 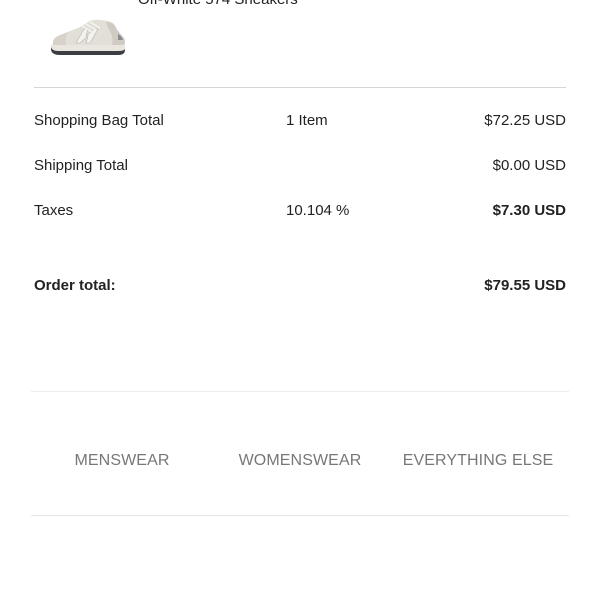 What do you see at coordinates (525, 120) in the screenshot?
I see `shopping-bag-total-amount: $72.25 USD` at bounding box center [525, 120].